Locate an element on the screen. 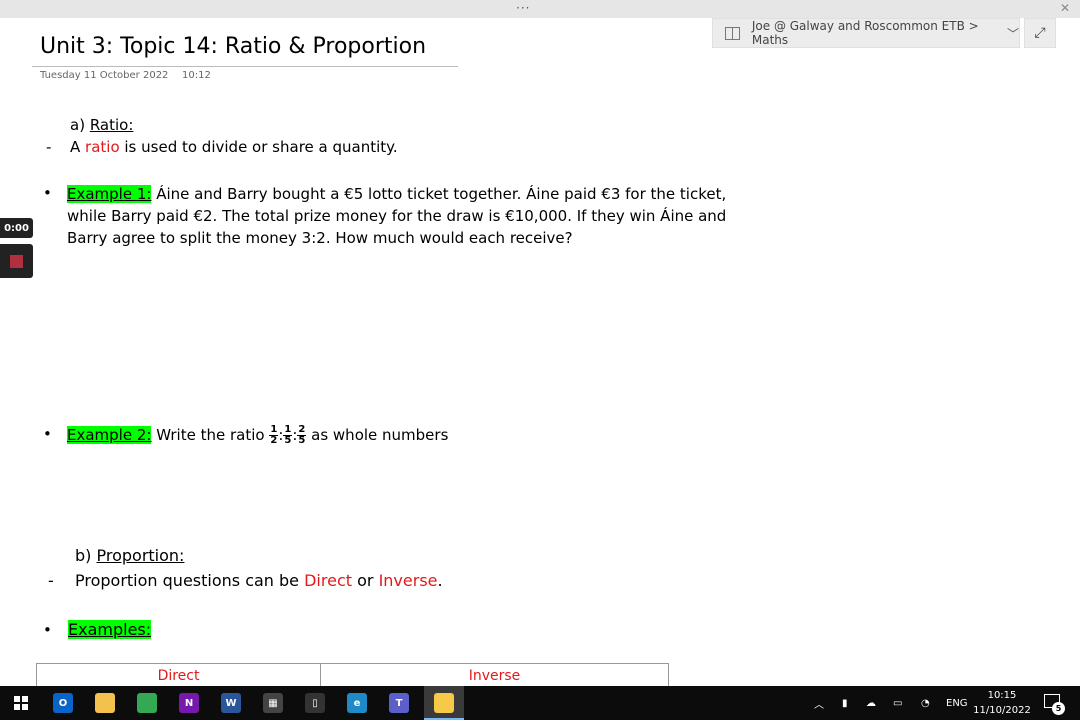 The image size is (1080, 720). calculator-icon: ▦ is located at coordinates (273, 703).